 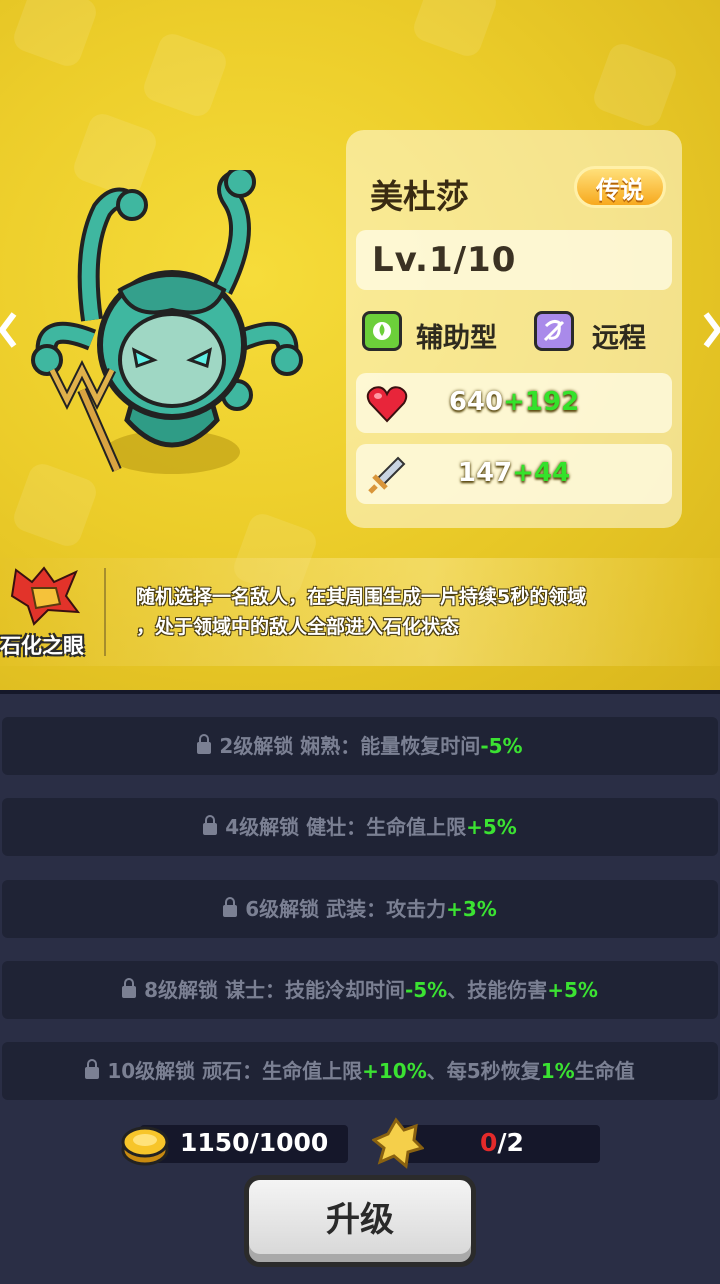 I want to click on attack-stat-row: 147+44, so click(x=514, y=474).